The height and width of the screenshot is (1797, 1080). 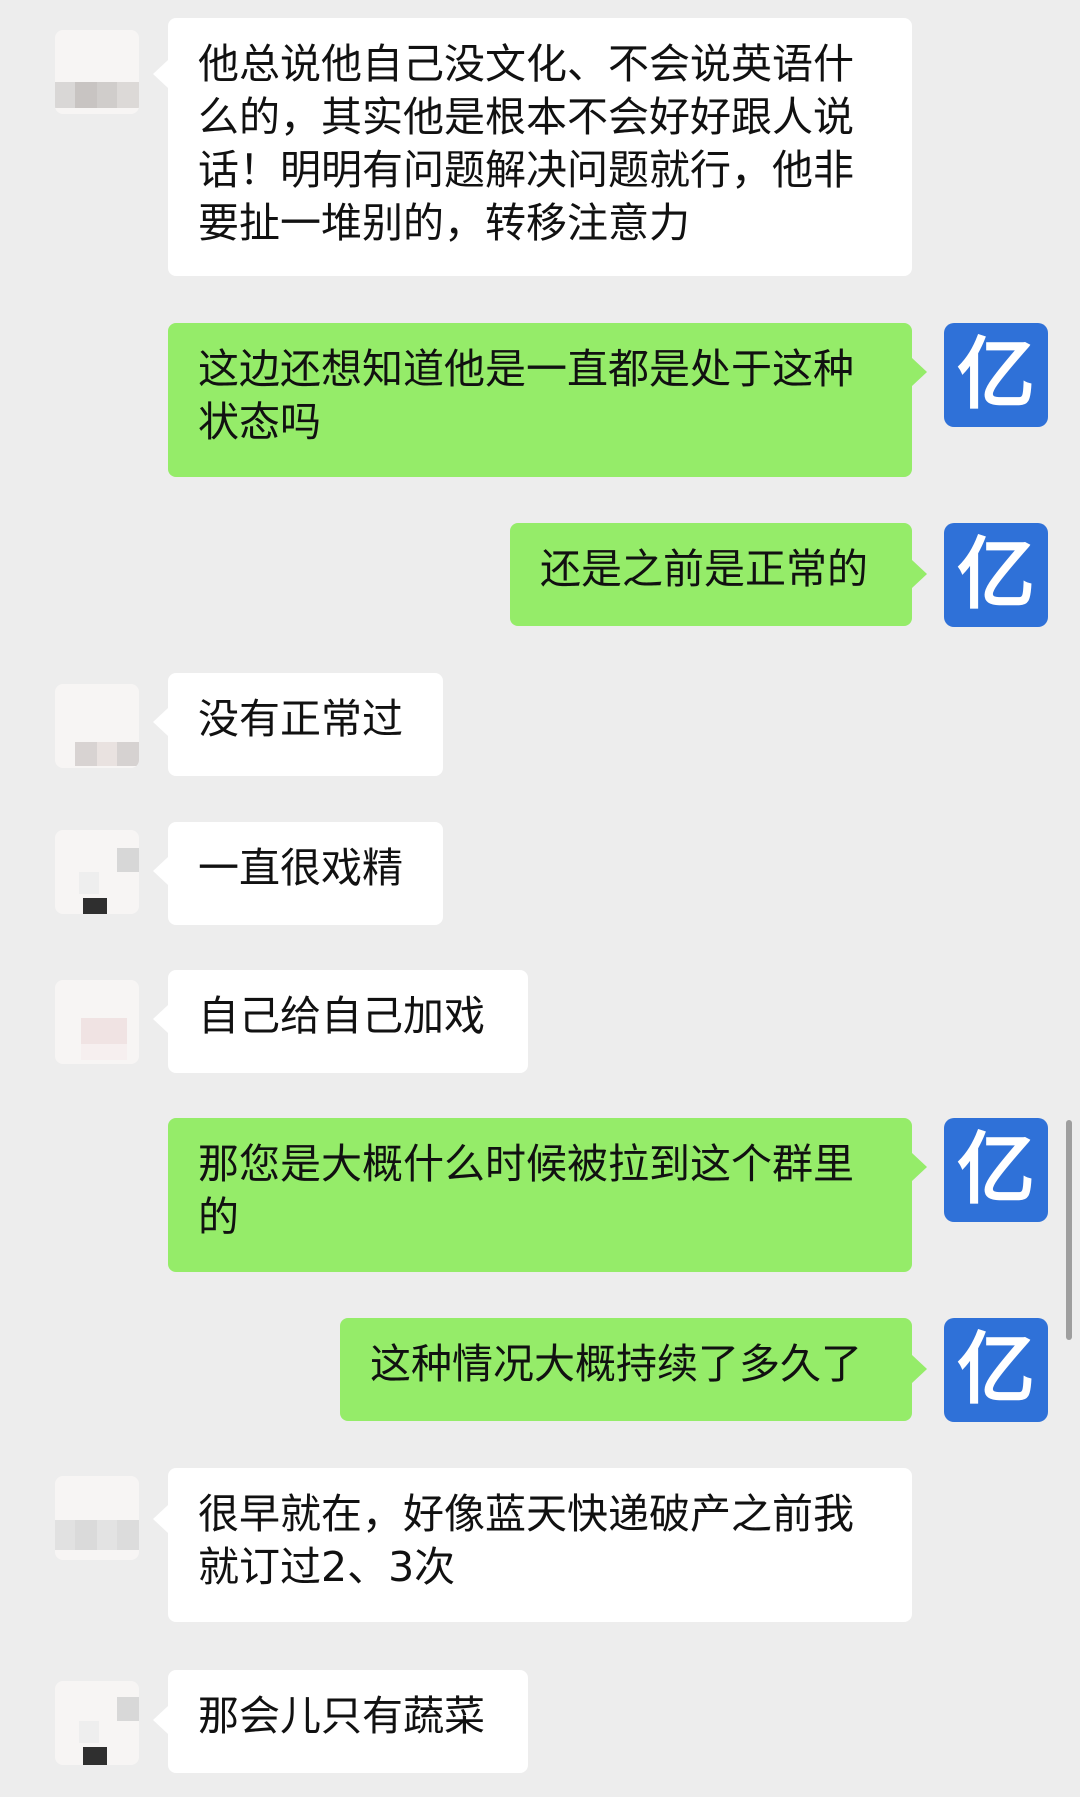 I want to click on message-bubble-incoming: 没有正常过, so click(x=305, y=724).